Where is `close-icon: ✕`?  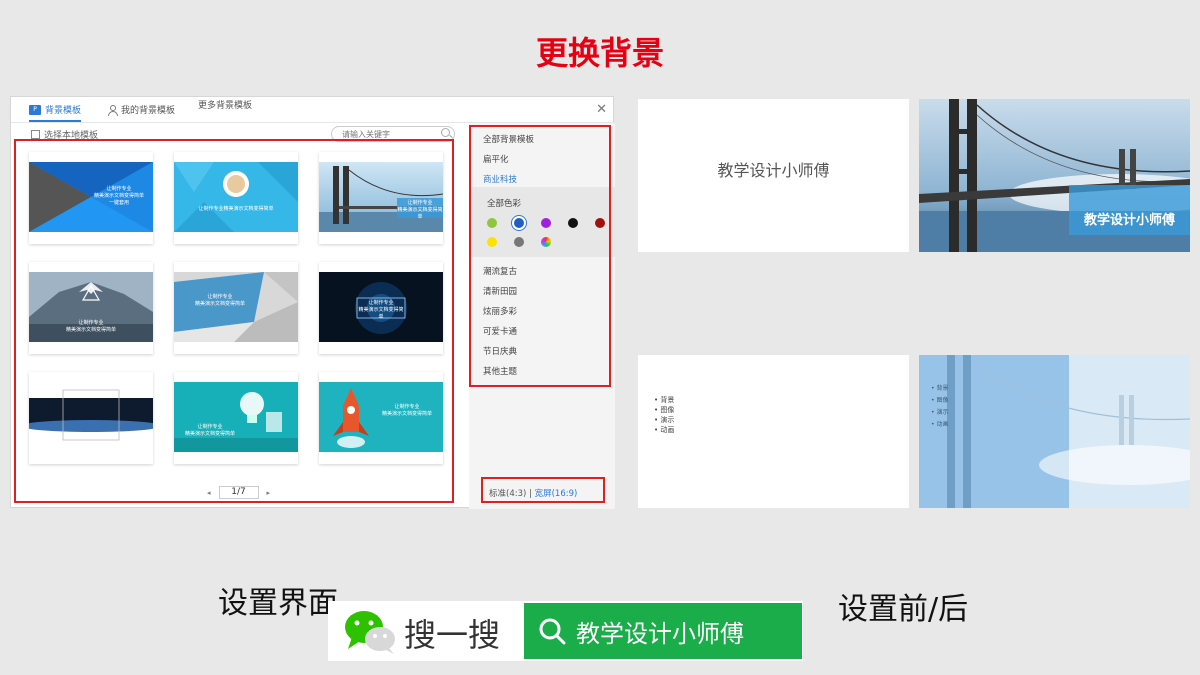 close-icon: ✕ is located at coordinates (601, 109).